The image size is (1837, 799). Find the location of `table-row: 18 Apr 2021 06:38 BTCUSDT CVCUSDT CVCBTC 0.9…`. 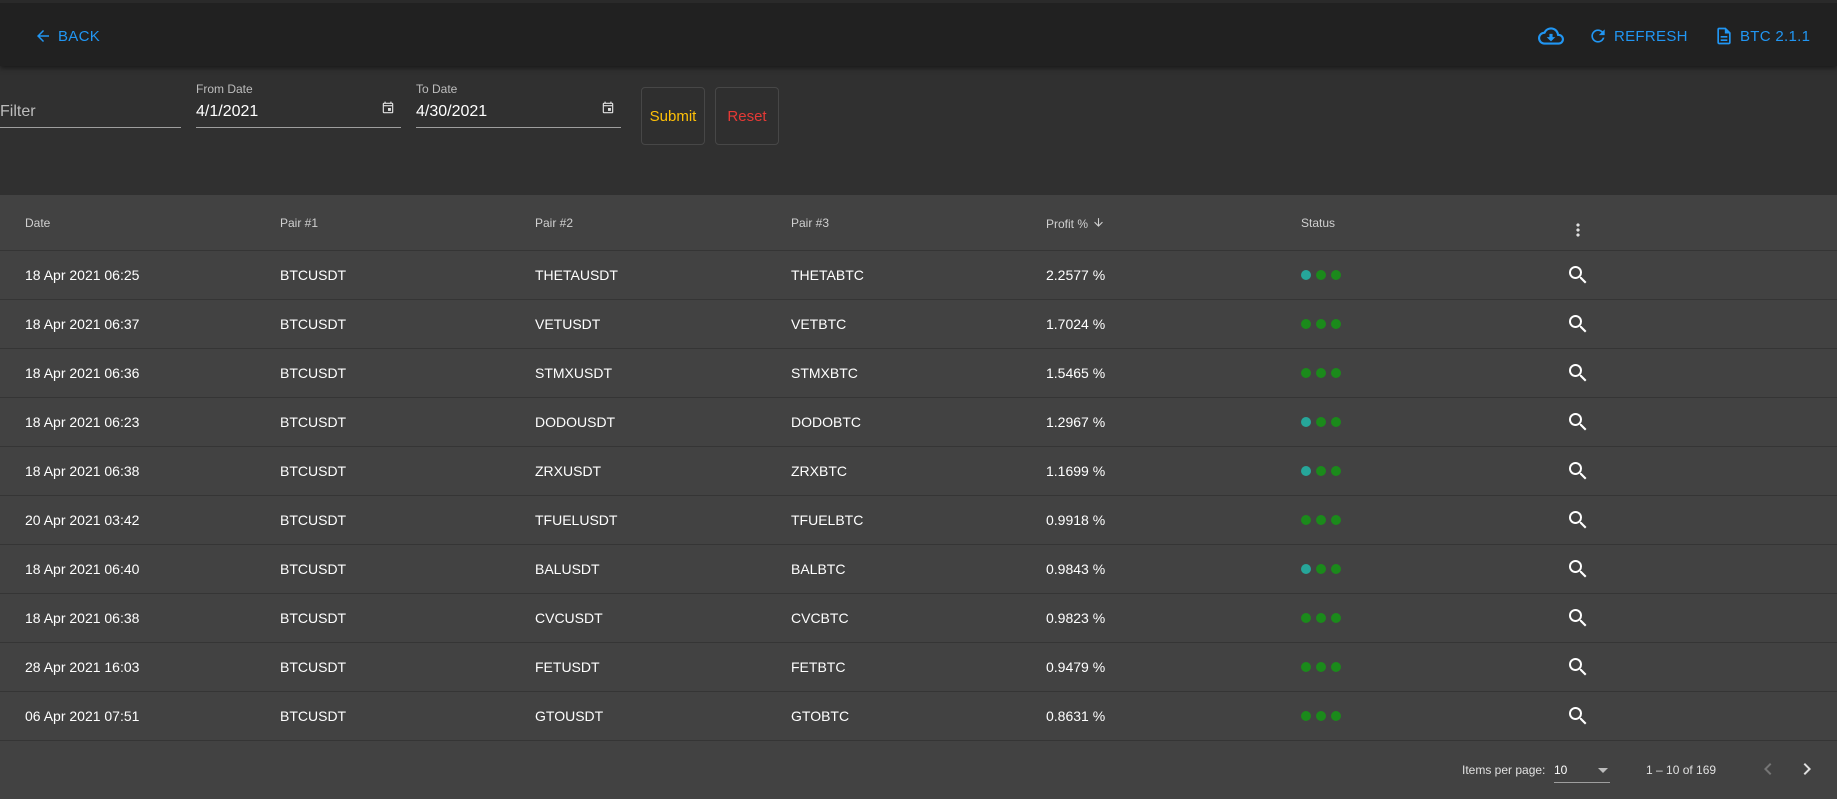

table-row: 18 Apr 2021 06:38 BTCUSDT CVCUSDT CVCBTC 0.9… is located at coordinates (918, 618).